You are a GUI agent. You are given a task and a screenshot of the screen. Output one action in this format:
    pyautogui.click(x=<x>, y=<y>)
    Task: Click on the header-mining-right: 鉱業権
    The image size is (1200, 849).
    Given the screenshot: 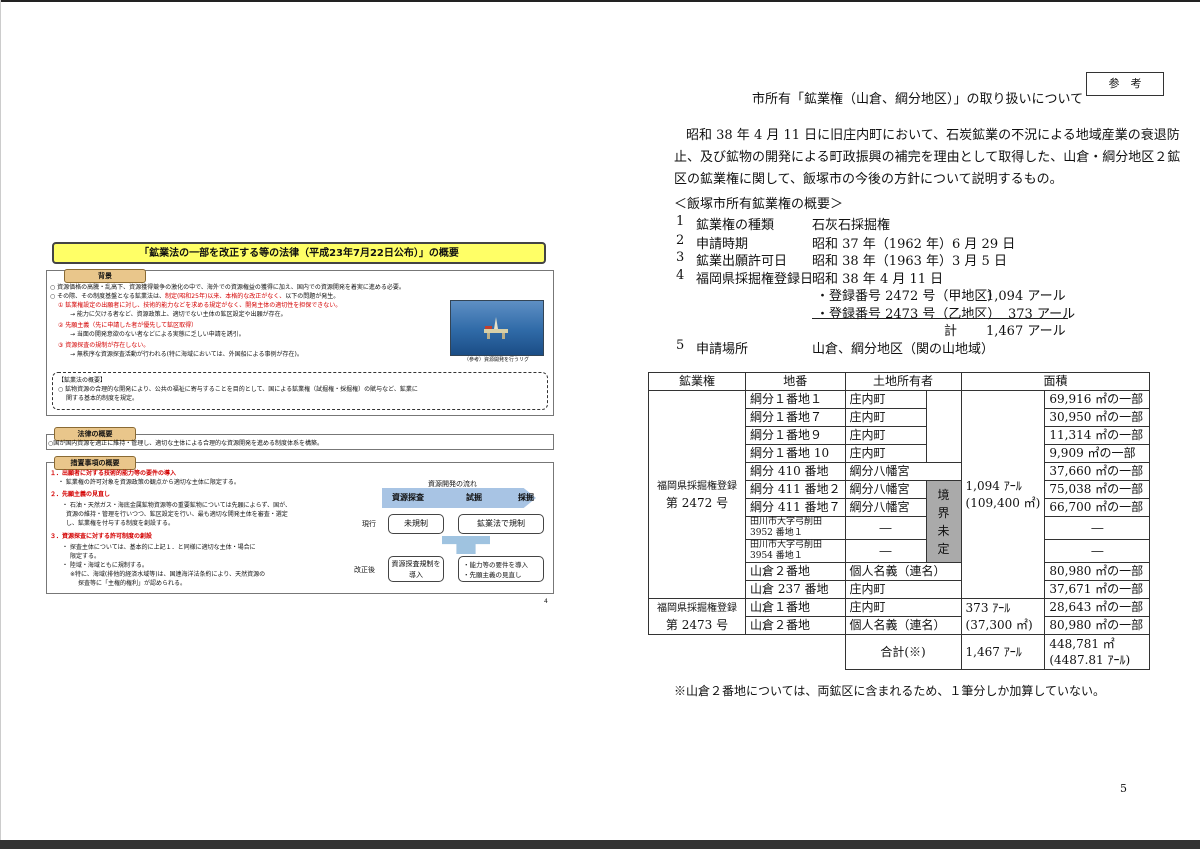 What is the action you would take?
    pyautogui.click(x=697, y=381)
    